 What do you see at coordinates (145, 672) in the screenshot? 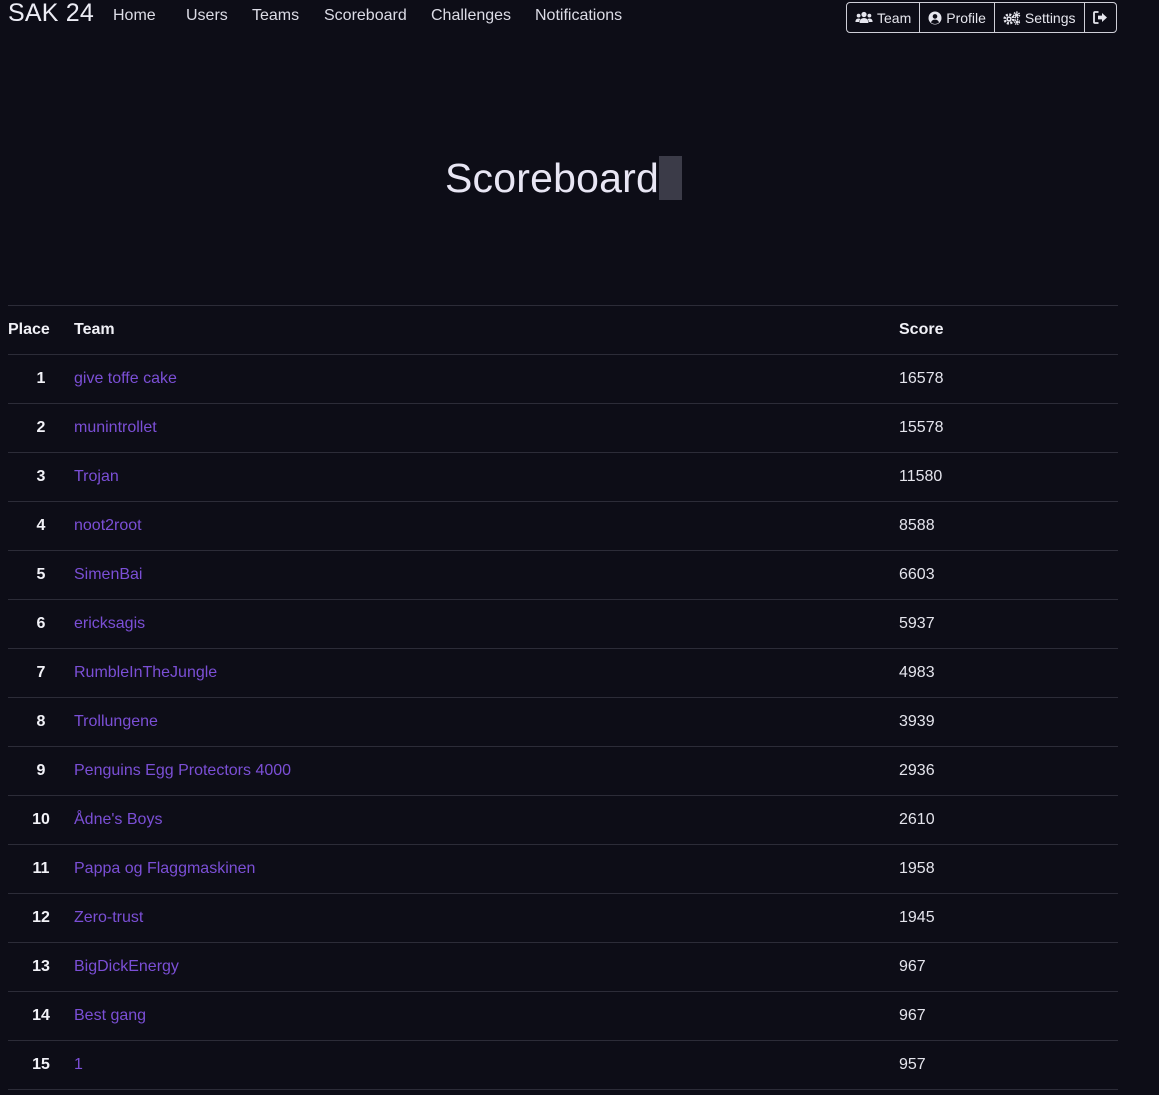
I see `team-link: RumbleInTheJungle` at bounding box center [145, 672].